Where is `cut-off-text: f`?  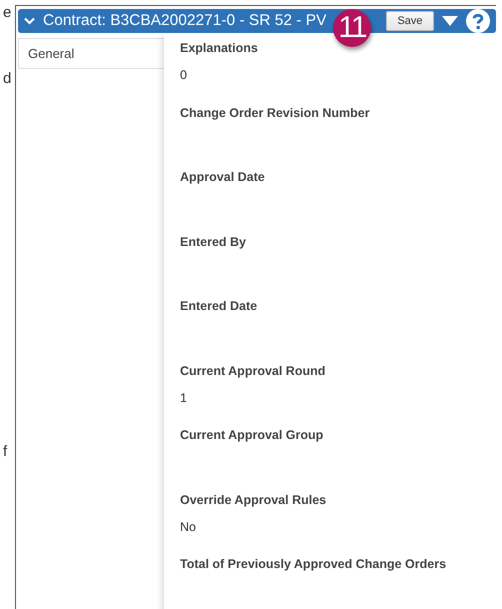 cut-off-text: f is located at coordinates (5, 452).